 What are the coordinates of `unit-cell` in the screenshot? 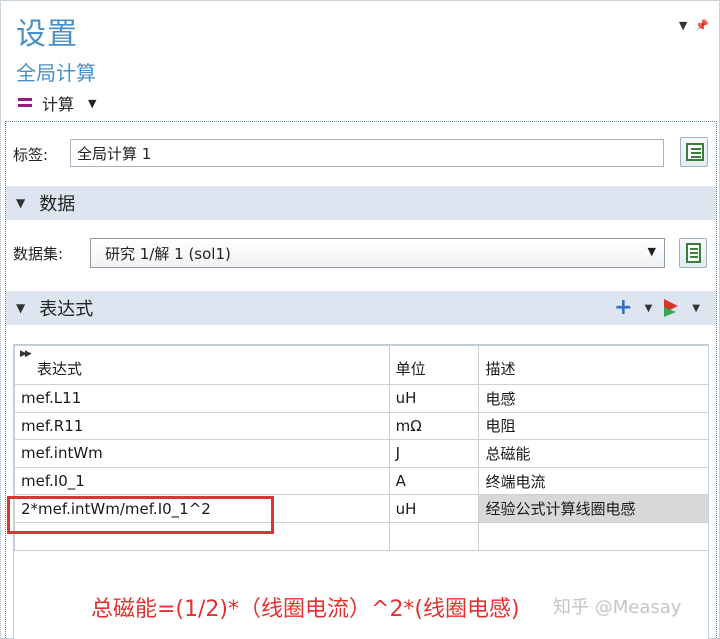 It's located at (434, 536).